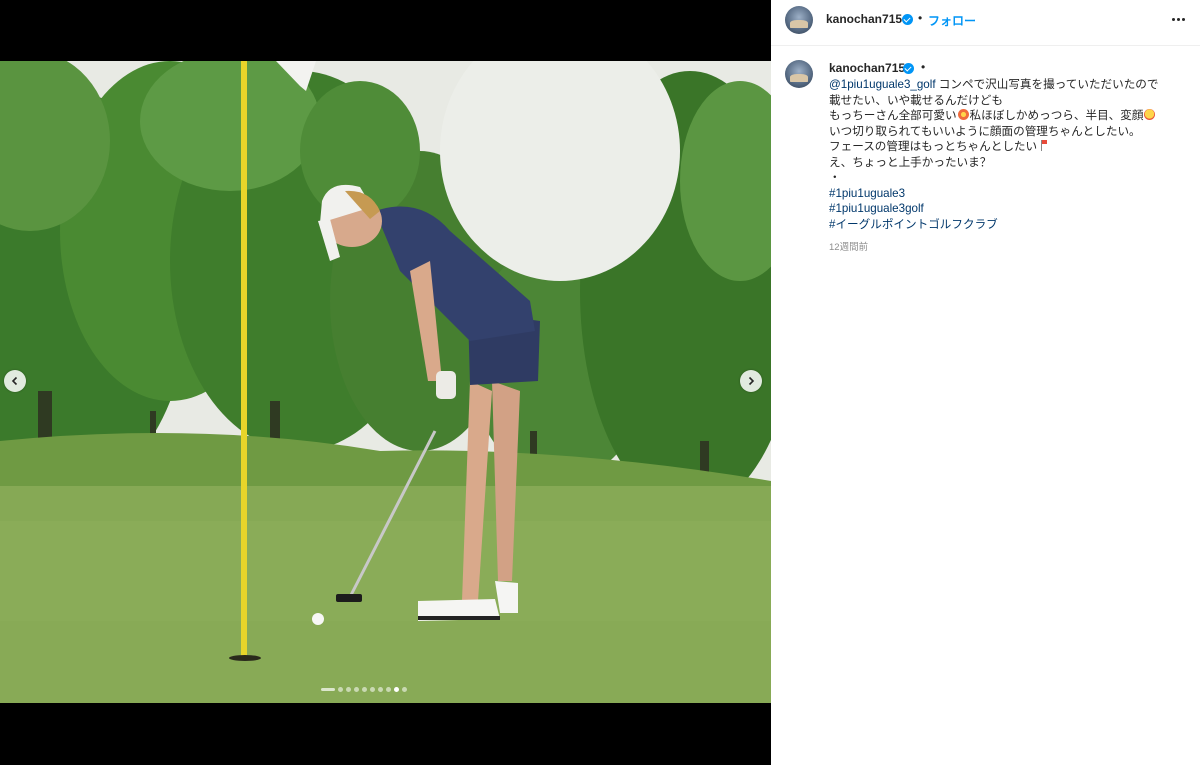  Describe the element at coordinates (985, 131) in the screenshot. I see `caption-text: いつ切り取られてもいいように顔面の管理ちゃんとしたい。` at that location.